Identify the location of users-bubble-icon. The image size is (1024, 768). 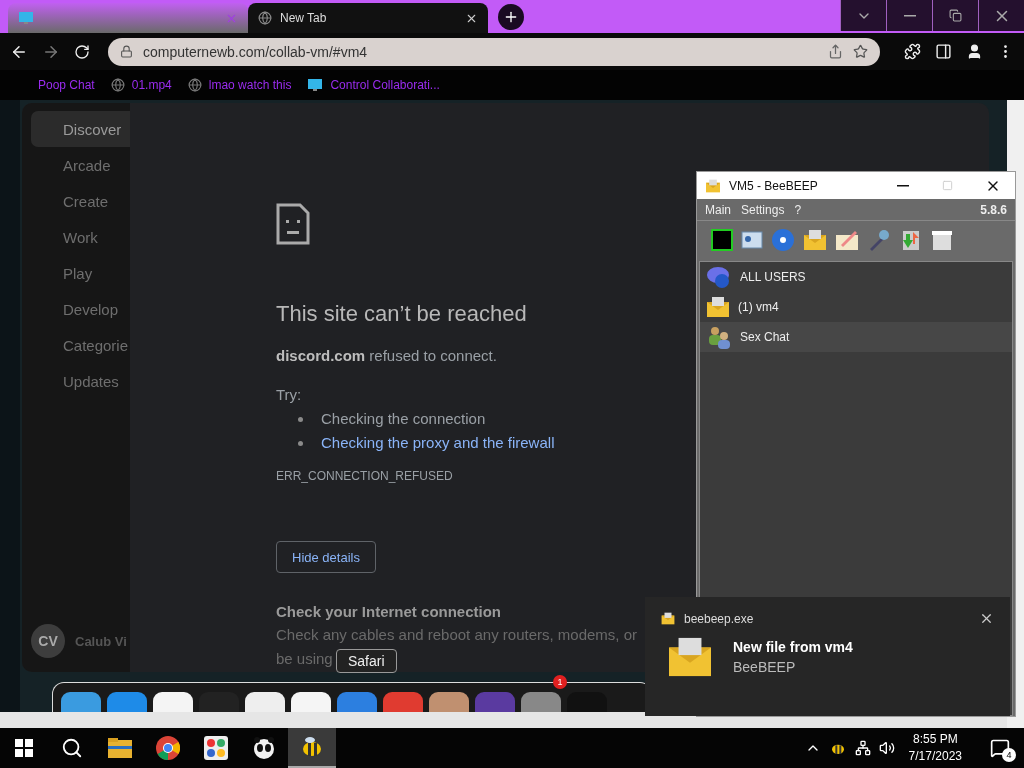
(719, 277).